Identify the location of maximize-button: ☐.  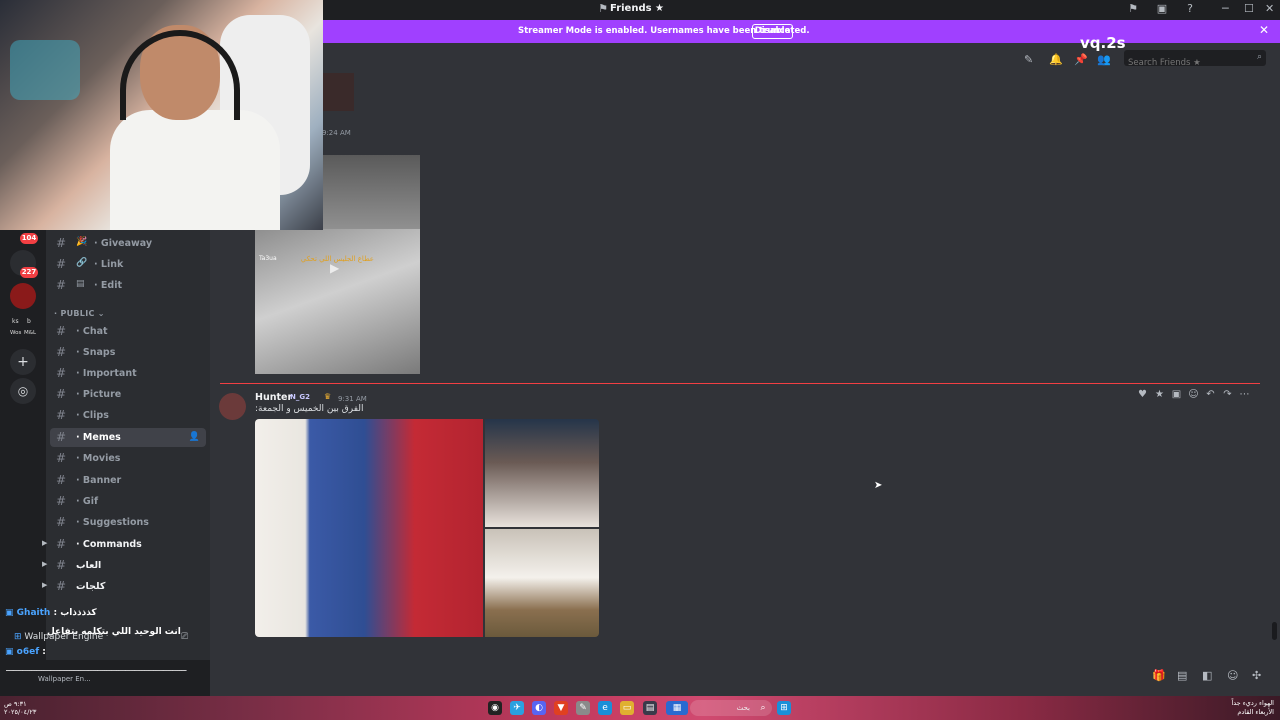
(1249, 8).